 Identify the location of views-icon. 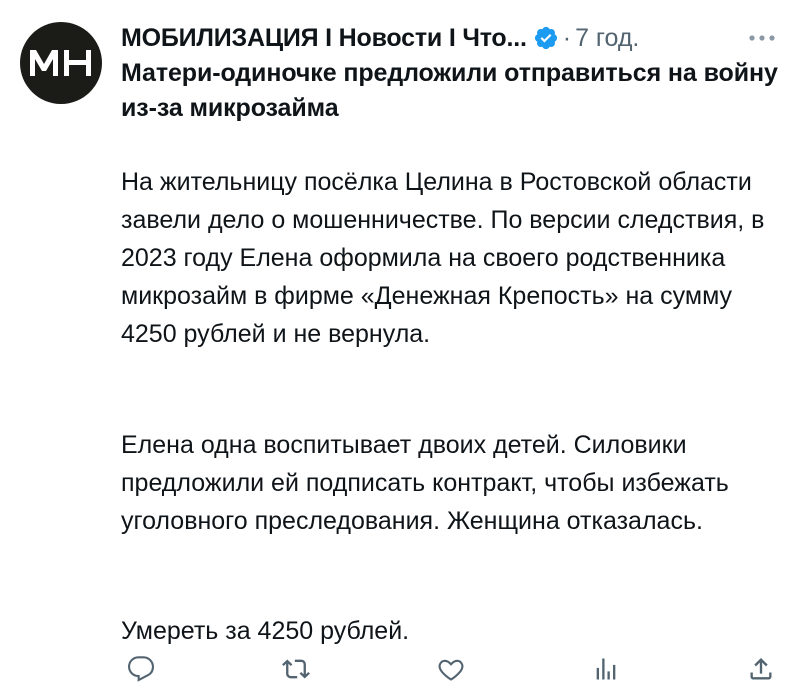
(606, 670).